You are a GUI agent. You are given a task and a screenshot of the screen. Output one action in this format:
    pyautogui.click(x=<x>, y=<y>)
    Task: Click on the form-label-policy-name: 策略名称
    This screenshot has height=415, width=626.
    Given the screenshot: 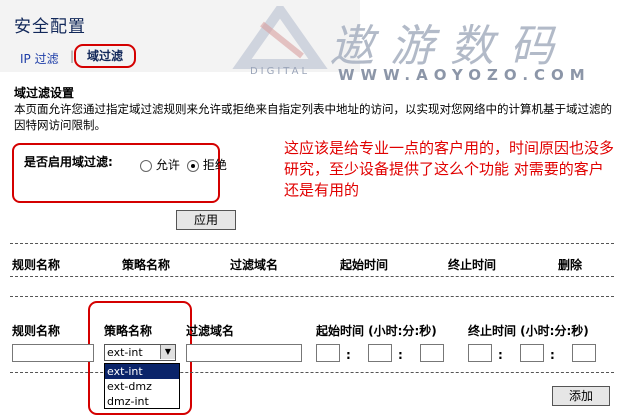 What is the action you would take?
    pyautogui.click(x=128, y=331)
    